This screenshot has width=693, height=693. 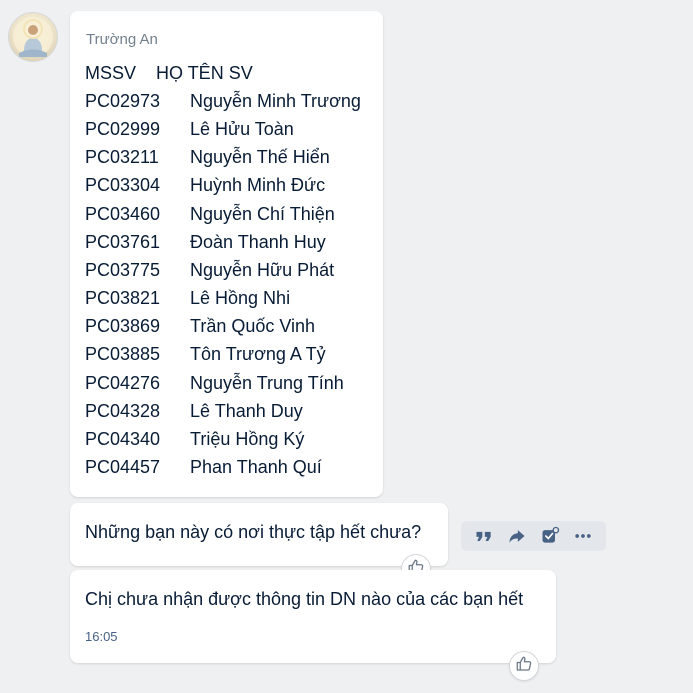 I want to click on student-name: Lê Thanh Duy, so click(x=246, y=410).